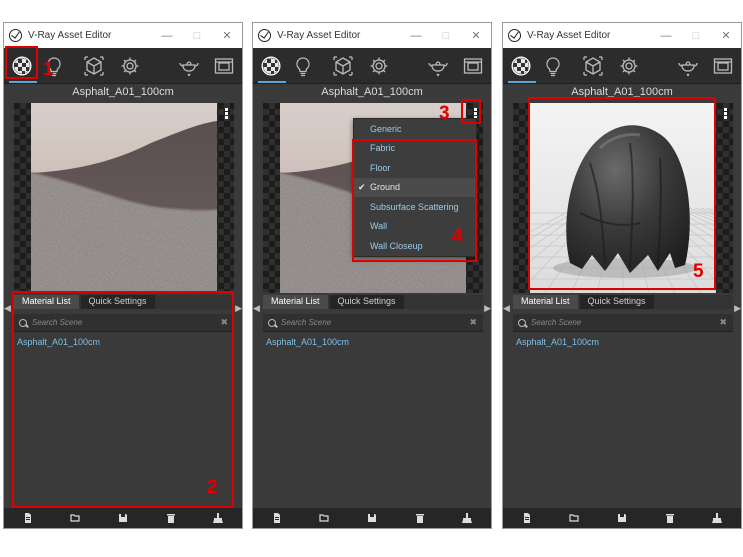 This screenshot has height=557, width=743. I want to click on dropdown-item-label: Generic, so click(386, 128).